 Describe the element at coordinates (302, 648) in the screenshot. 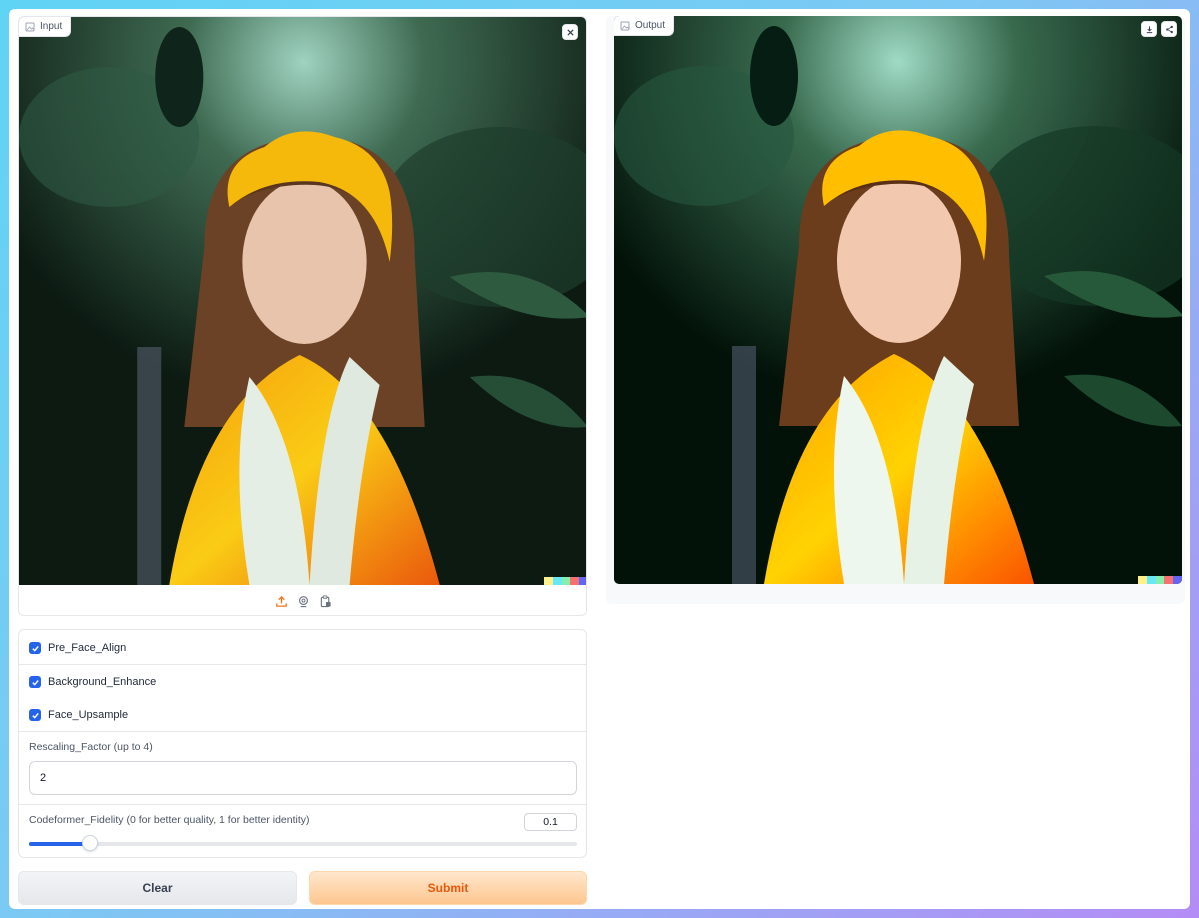

I see `pre-face-align-row: Pre_Face_Align` at that location.